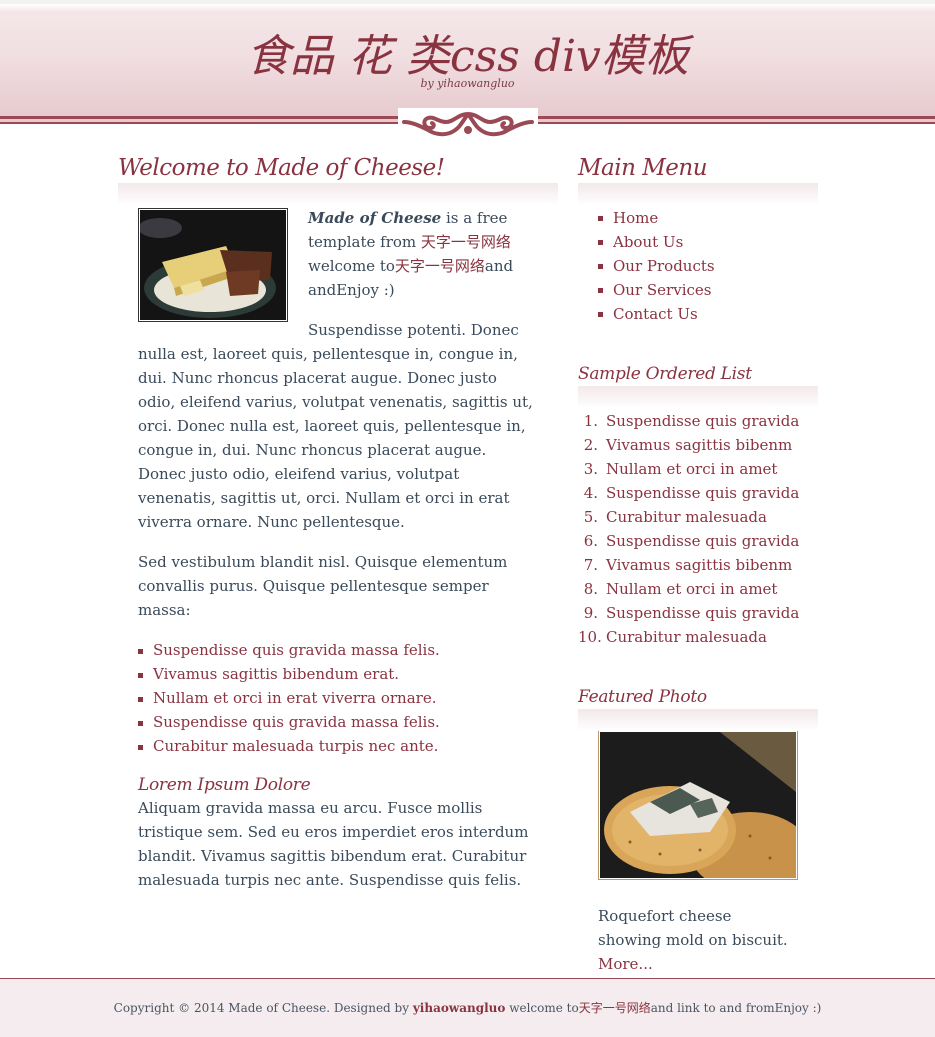  Describe the element at coordinates (698, 637) in the screenshot. I see `ordered-list-item: 10. Curabitur malesuada` at that location.